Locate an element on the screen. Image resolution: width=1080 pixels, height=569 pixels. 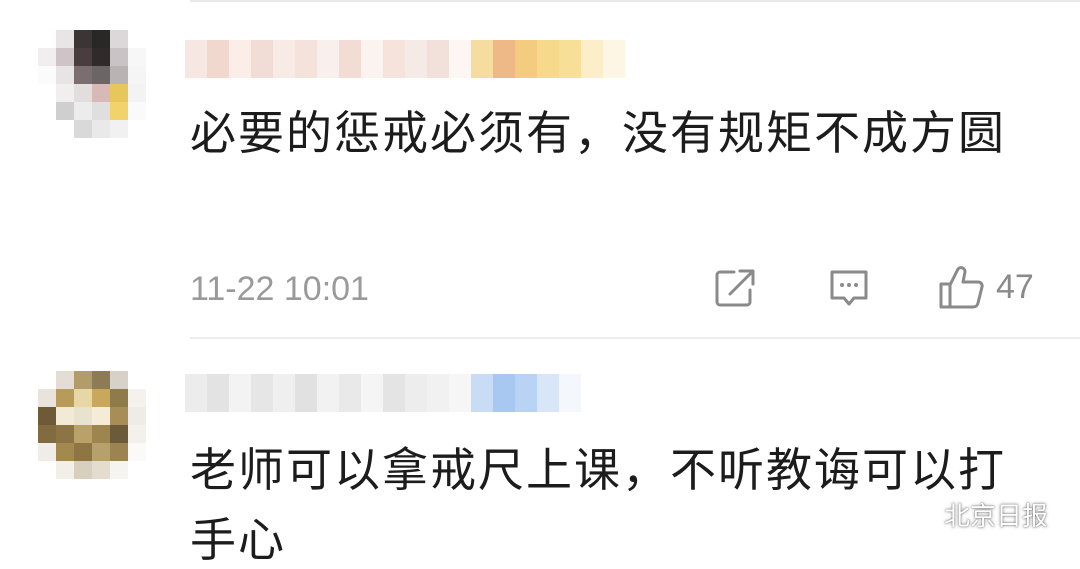
reply-button is located at coordinates (849, 289).